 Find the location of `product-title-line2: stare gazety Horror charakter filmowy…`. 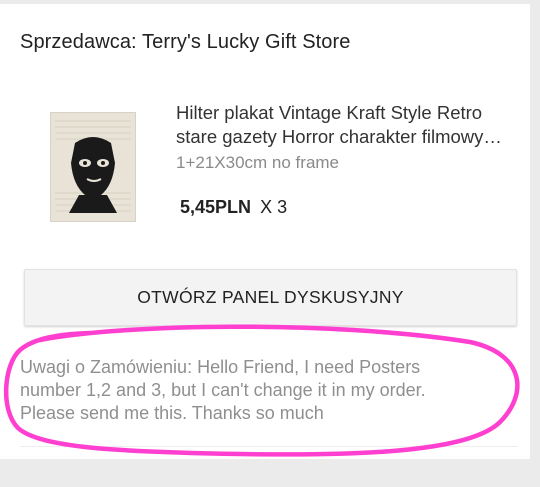

product-title-line2: stare gazety Horror charakter filmowy… is located at coordinates (339, 136).